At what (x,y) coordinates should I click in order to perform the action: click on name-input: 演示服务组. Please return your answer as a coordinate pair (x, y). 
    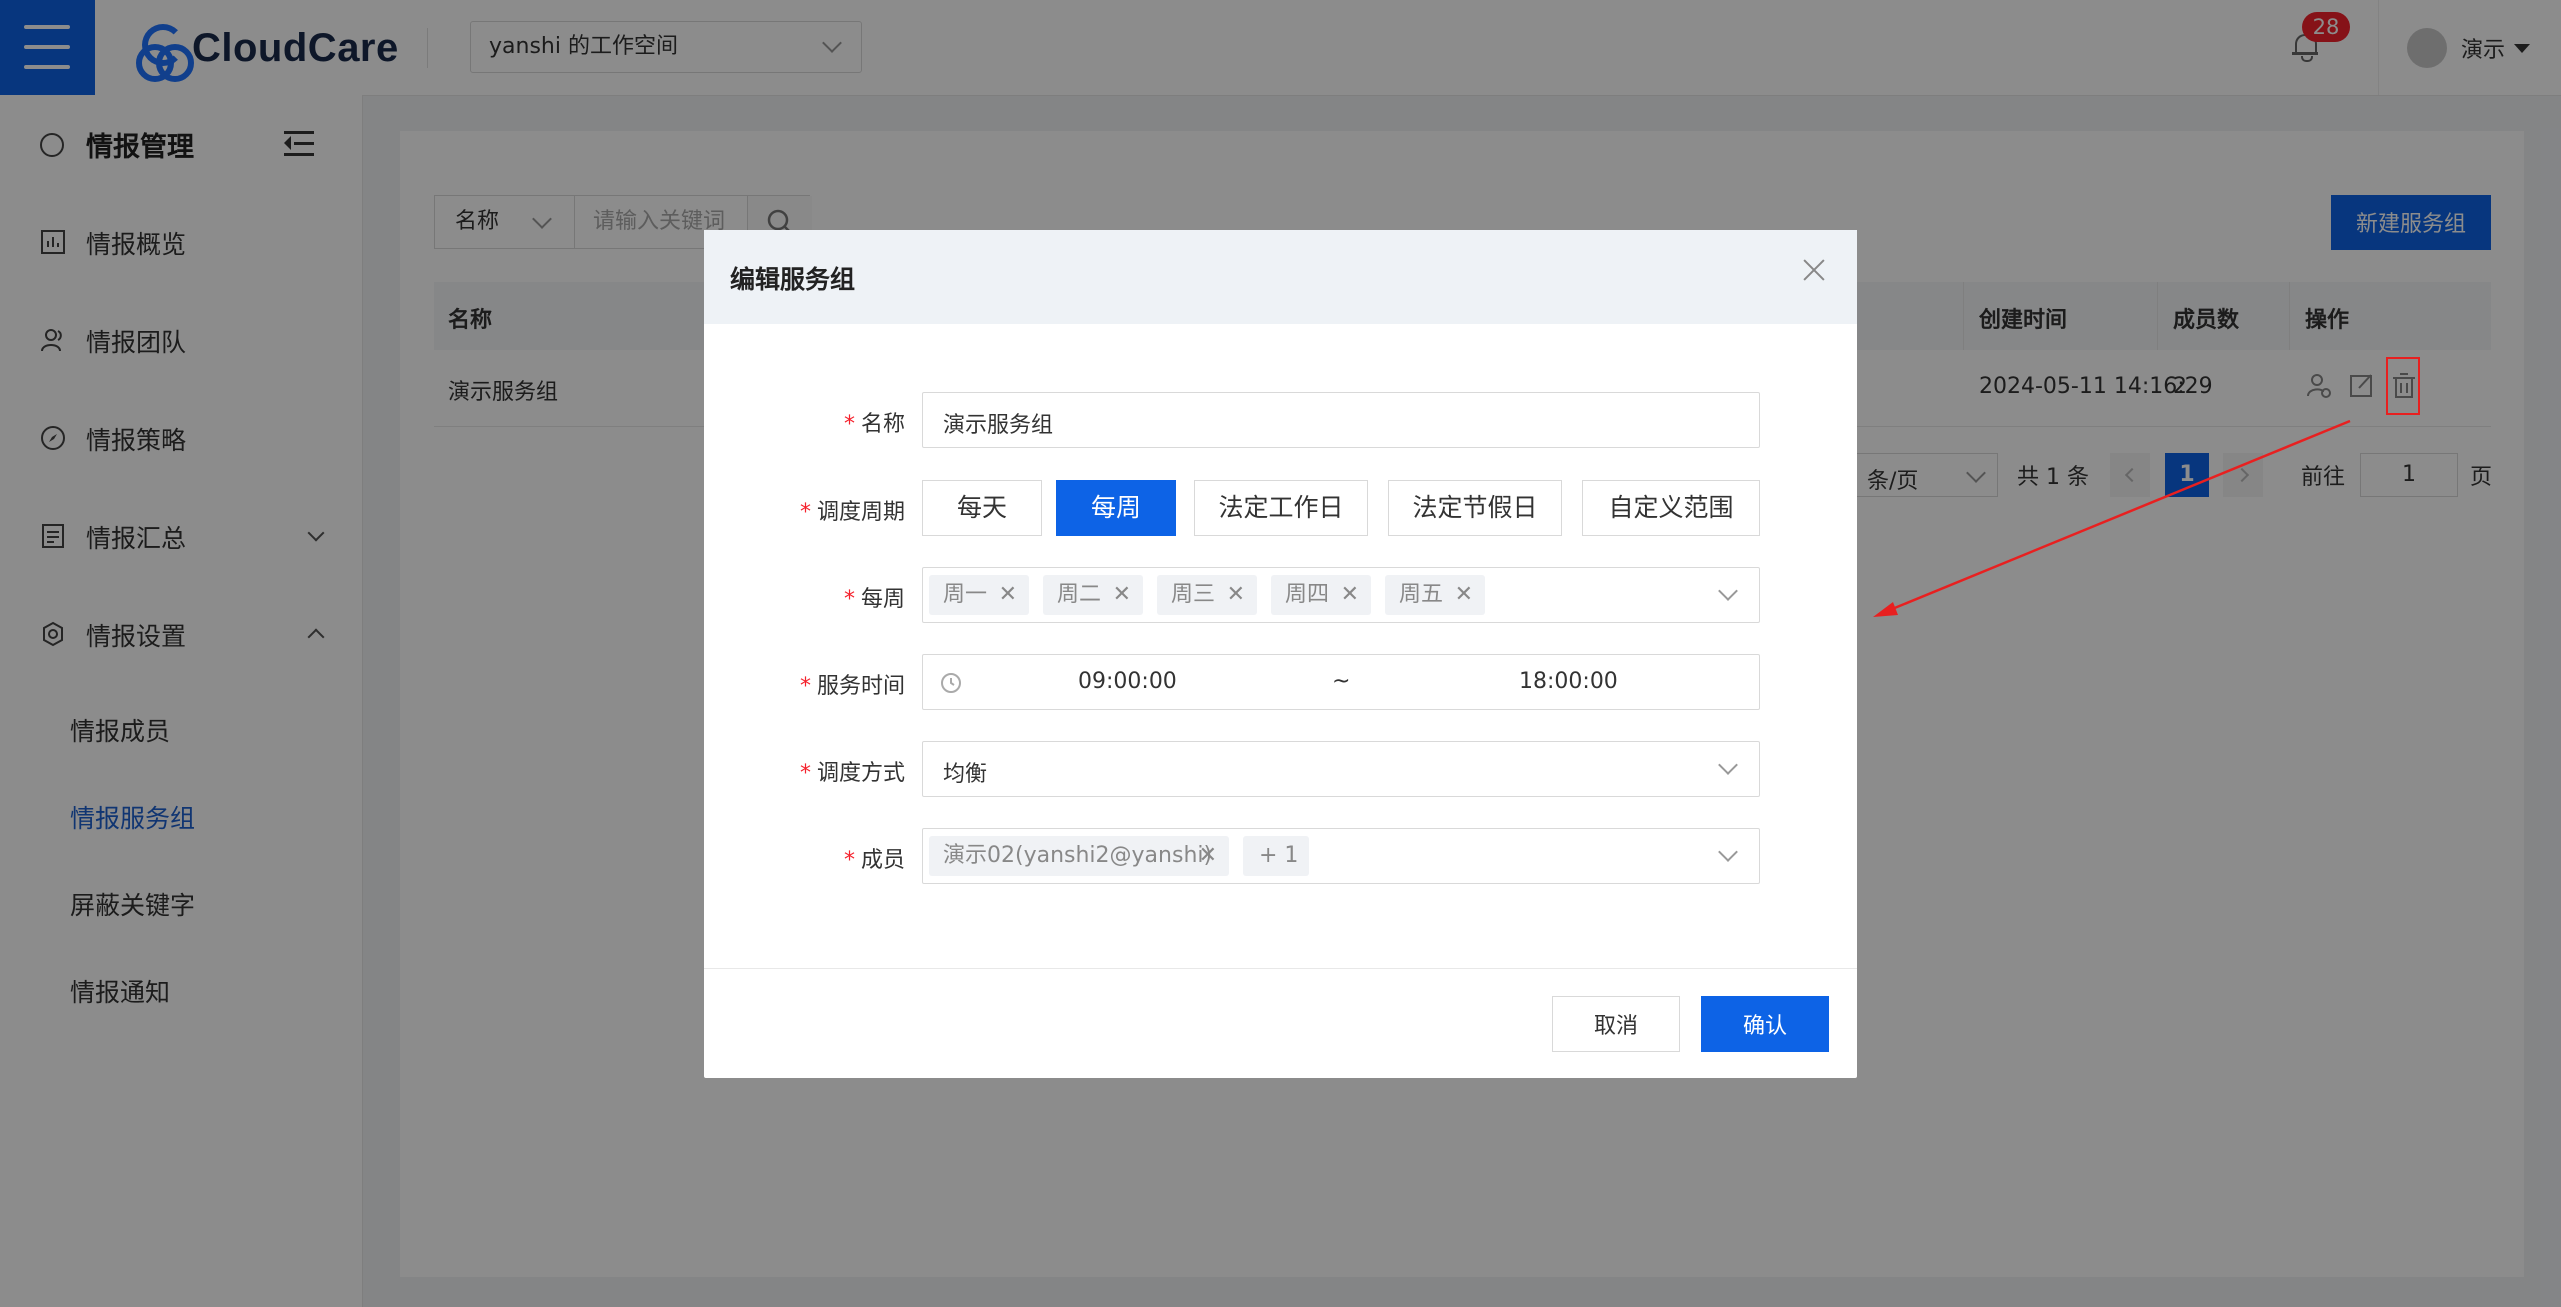
    Looking at the image, I should click on (1341, 420).